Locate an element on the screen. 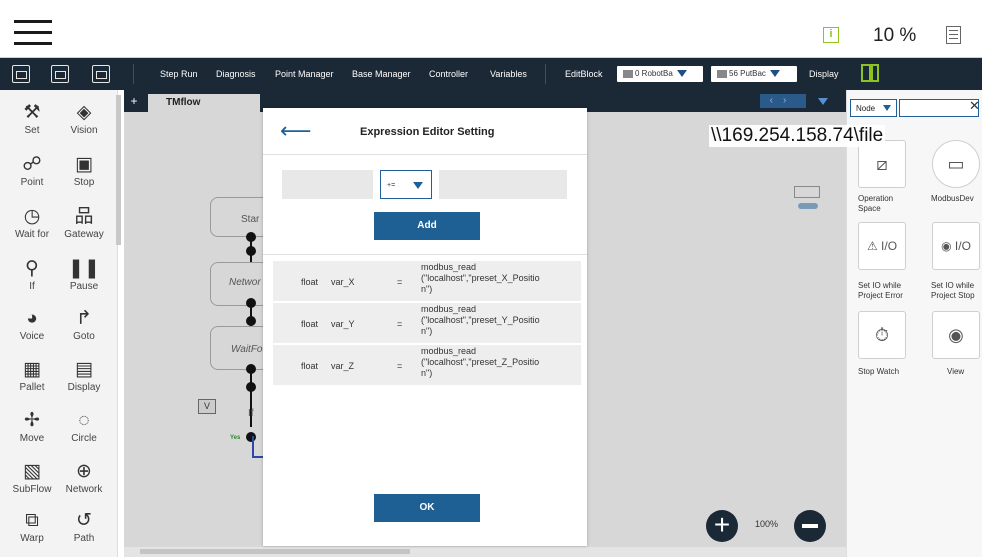  tile-label: Set IO while Project Error is located at coordinates (880, 290).